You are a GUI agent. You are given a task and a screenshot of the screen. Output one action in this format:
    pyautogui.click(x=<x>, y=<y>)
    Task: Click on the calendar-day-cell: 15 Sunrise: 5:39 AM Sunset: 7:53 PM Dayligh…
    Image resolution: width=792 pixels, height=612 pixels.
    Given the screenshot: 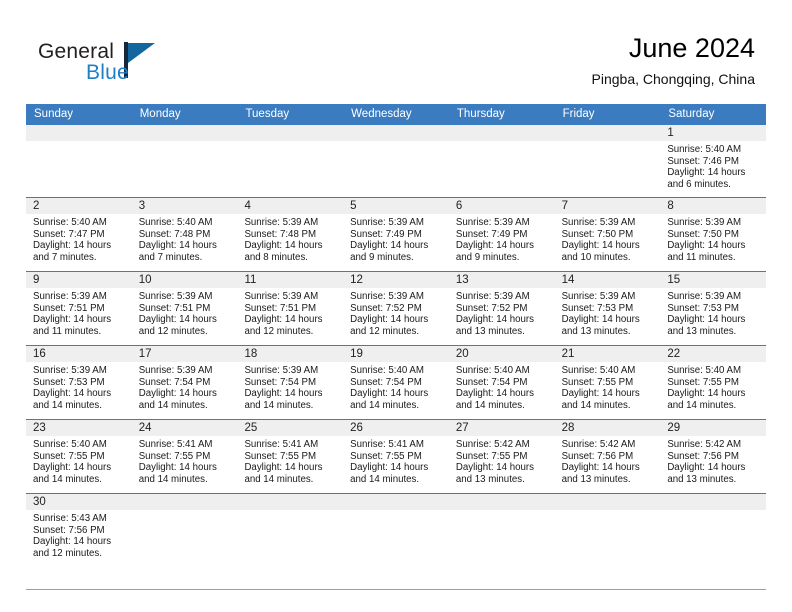 What is the action you would take?
    pyautogui.click(x=713, y=308)
    